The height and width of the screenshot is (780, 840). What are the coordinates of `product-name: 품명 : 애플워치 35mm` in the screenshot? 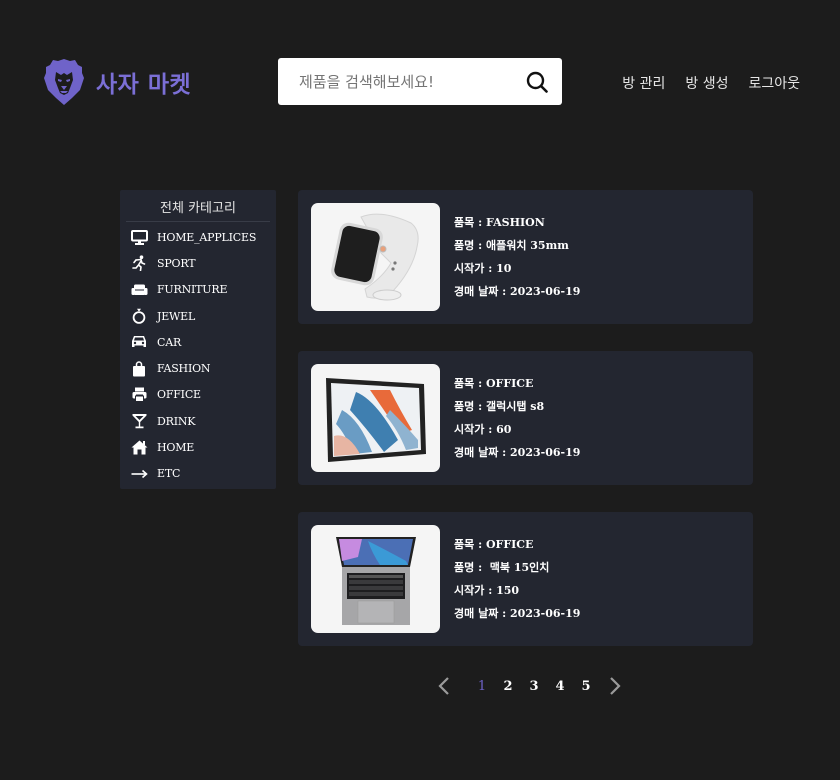 It's located at (511, 245).